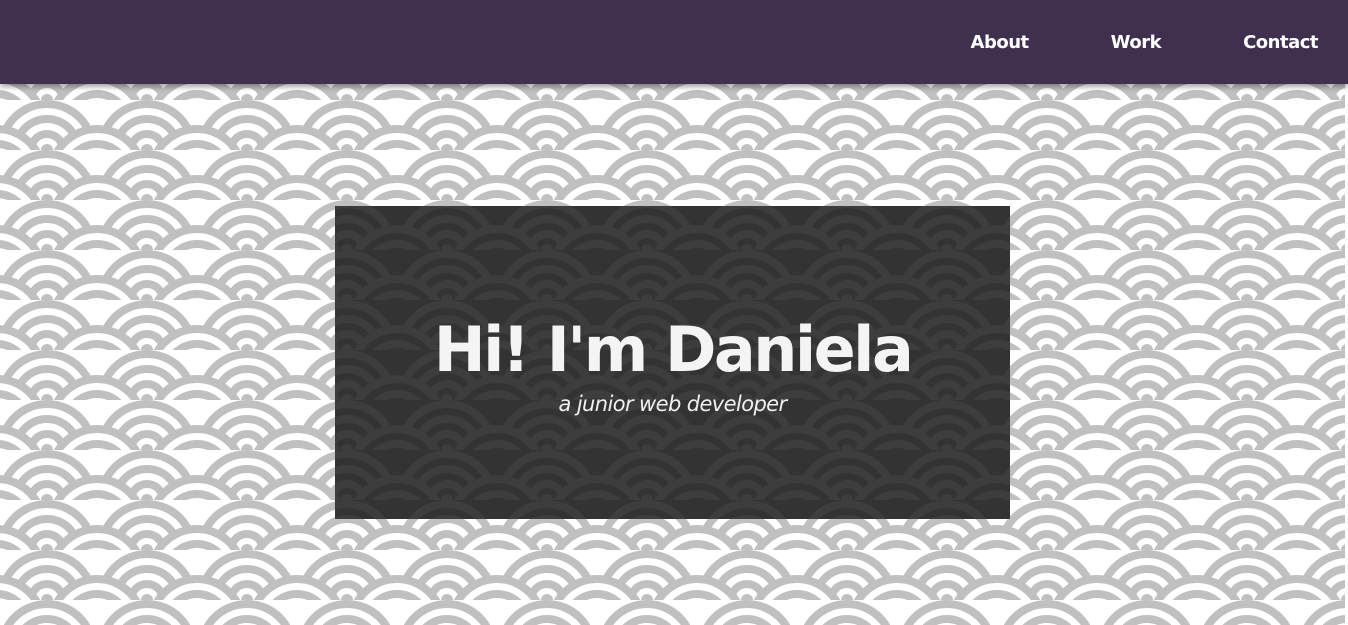  Describe the element at coordinates (673, 349) in the screenshot. I see `hero-title: Hi! I'm Daniela` at that location.